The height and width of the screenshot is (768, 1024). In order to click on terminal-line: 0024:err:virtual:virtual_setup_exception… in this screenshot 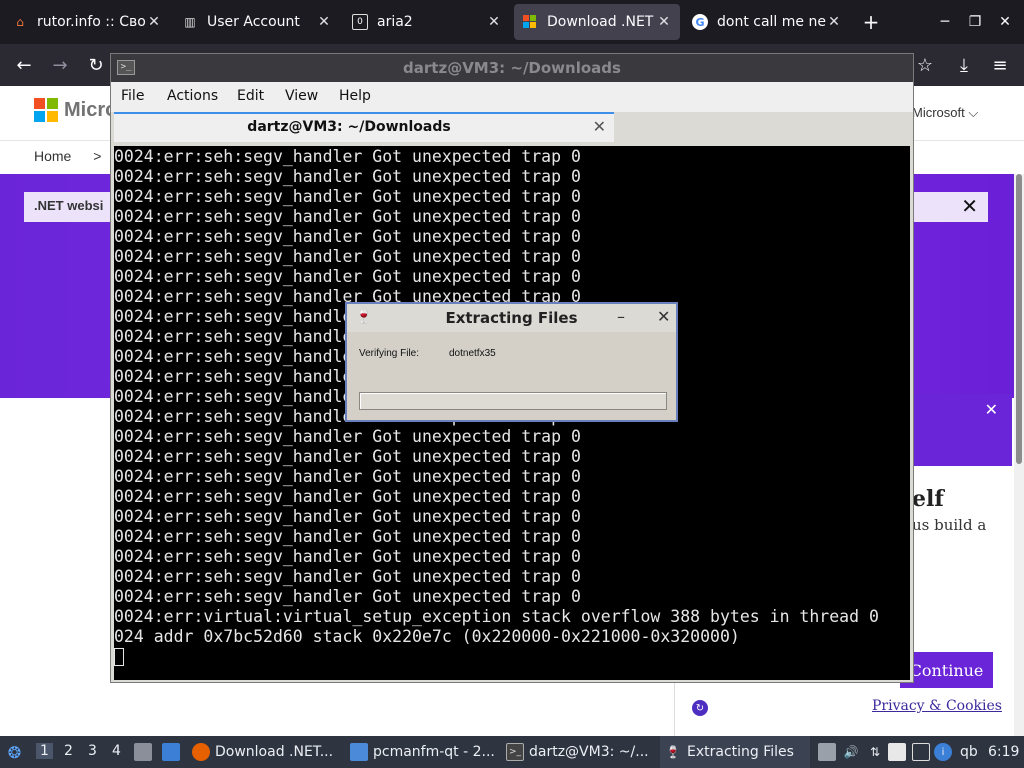, I will do `click(496, 616)`.